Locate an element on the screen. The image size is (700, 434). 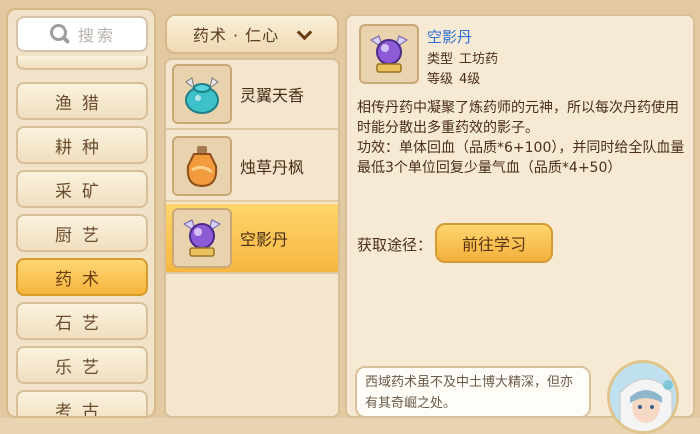
subcategory-dropdown: 药术 · 仁心 is located at coordinates (252, 34).